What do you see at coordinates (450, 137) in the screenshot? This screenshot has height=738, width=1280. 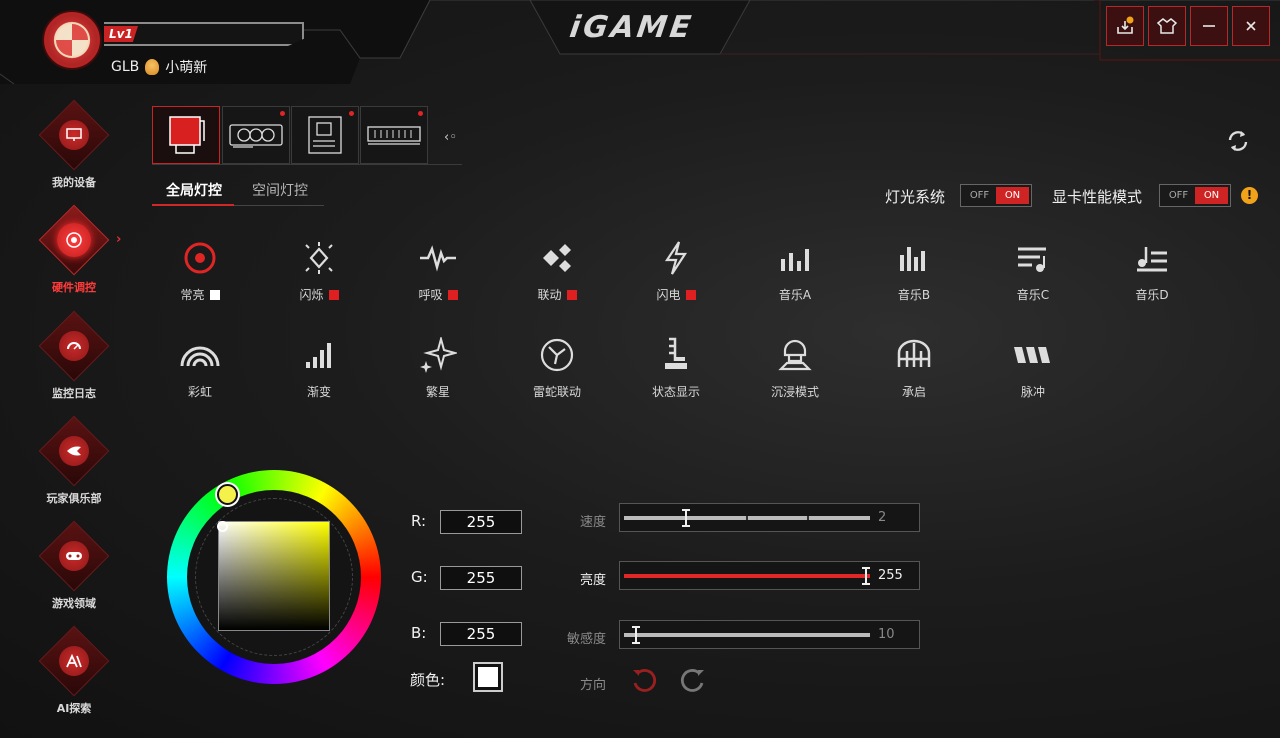 I see `device-expand-icon: ‹◦` at bounding box center [450, 137].